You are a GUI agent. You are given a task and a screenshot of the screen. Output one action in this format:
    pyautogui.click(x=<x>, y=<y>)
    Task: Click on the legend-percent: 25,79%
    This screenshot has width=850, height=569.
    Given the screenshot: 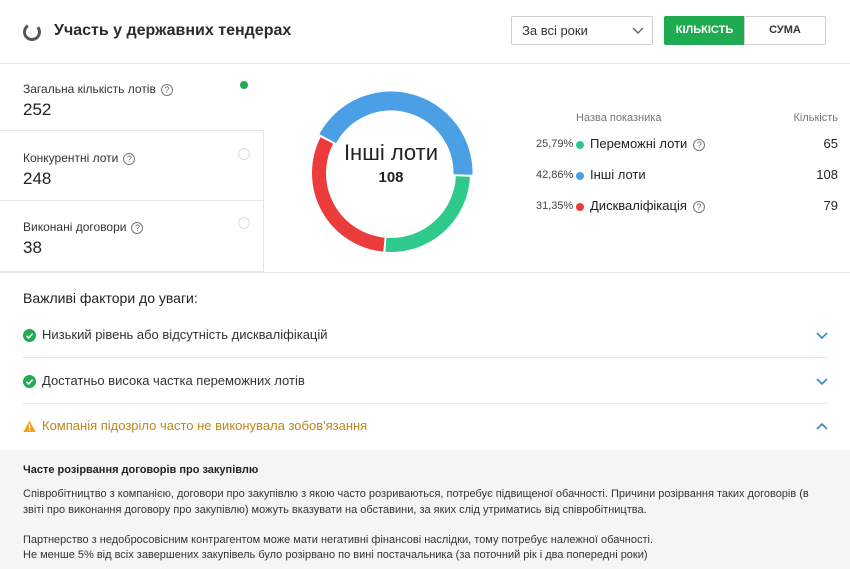 What is the action you would take?
    pyautogui.click(x=555, y=144)
    